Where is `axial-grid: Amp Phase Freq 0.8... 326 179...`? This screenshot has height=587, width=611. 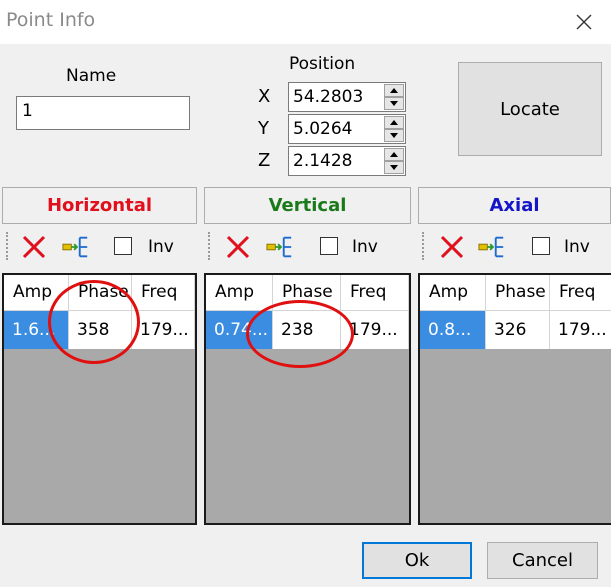
axial-grid: Amp Phase Freq 0.8... 326 179... is located at coordinates (514, 399).